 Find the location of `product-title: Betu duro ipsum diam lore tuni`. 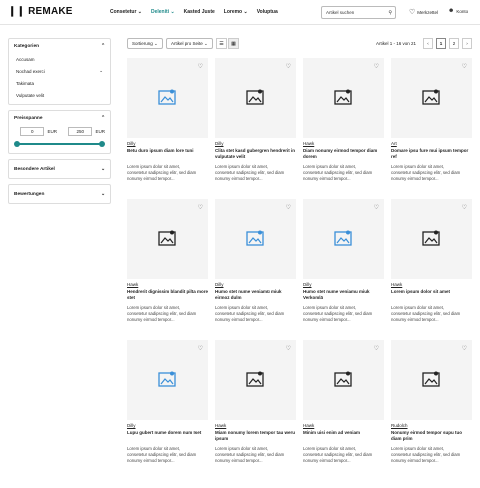

product-title: Betu duro ipsum diam lore tuni is located at coordinates (167, 154).